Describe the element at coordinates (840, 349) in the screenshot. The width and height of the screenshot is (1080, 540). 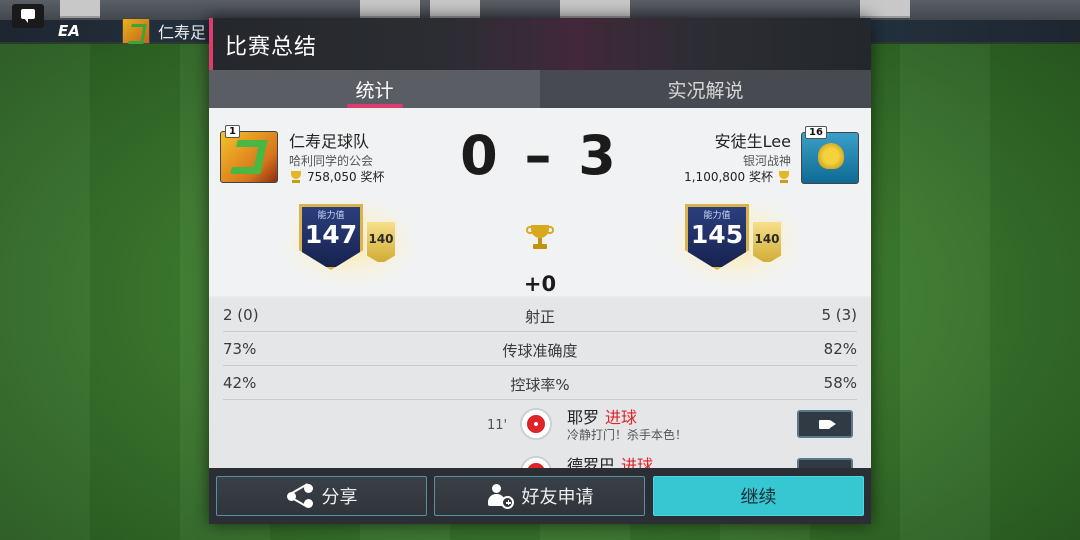
I see `stat-away-value: 82%` at that location.